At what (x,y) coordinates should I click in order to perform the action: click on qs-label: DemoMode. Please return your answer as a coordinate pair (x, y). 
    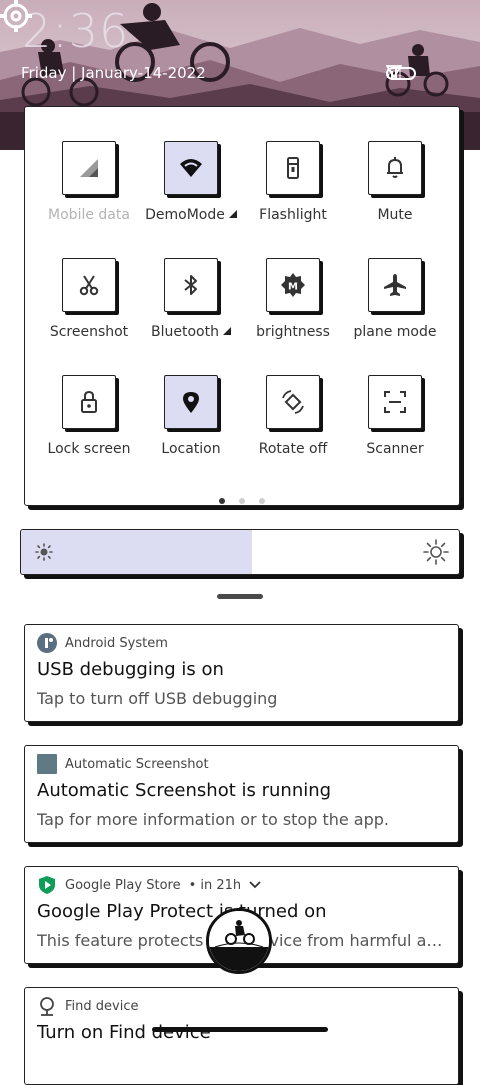
    Looking at the image, I should click on (191, 215).